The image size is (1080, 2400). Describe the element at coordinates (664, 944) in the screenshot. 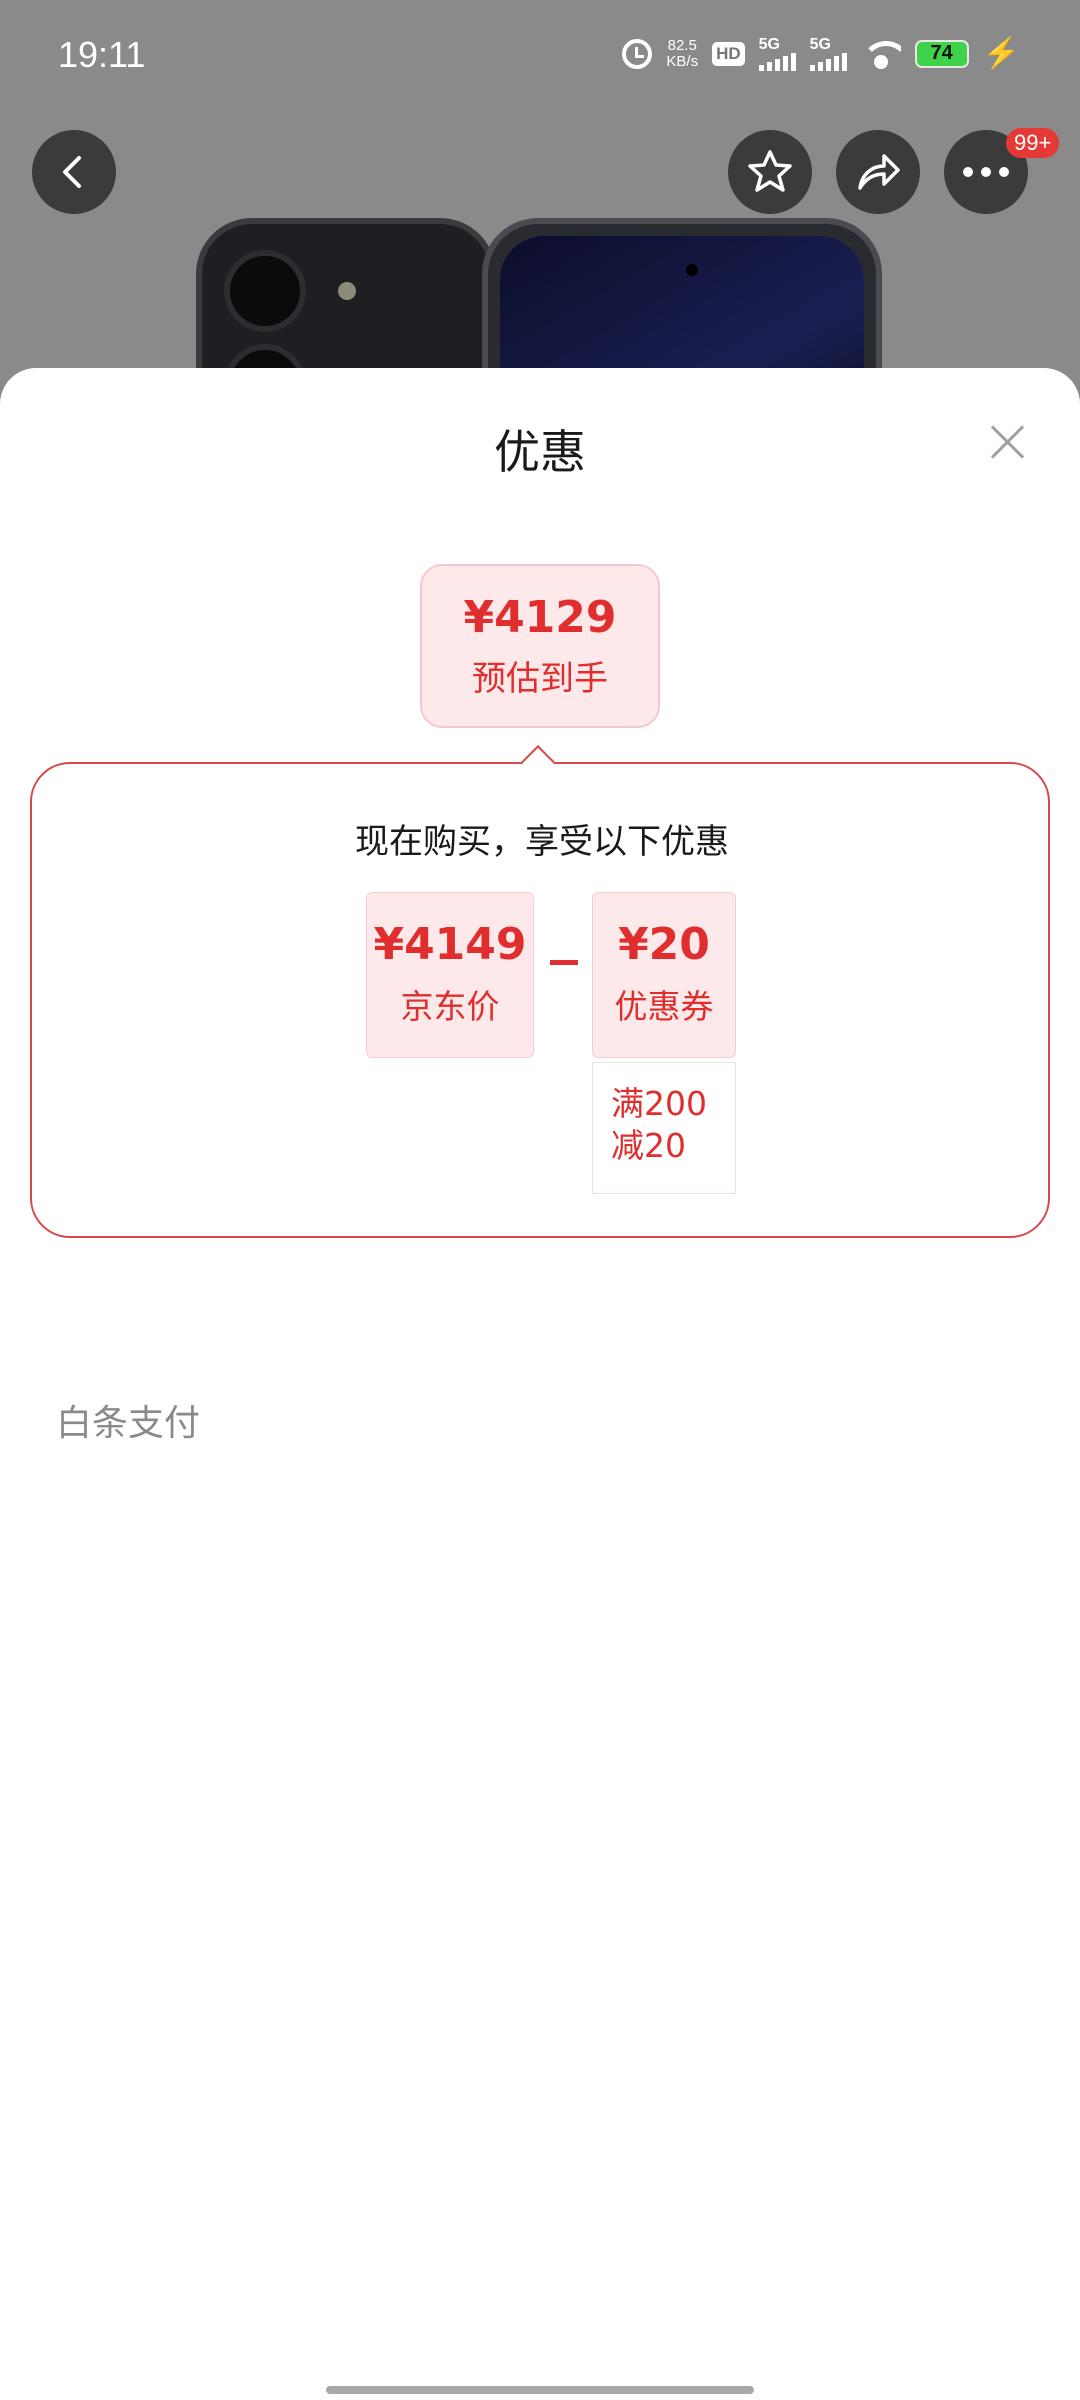

I see `coupon-discount-value: ¥20` at that location.